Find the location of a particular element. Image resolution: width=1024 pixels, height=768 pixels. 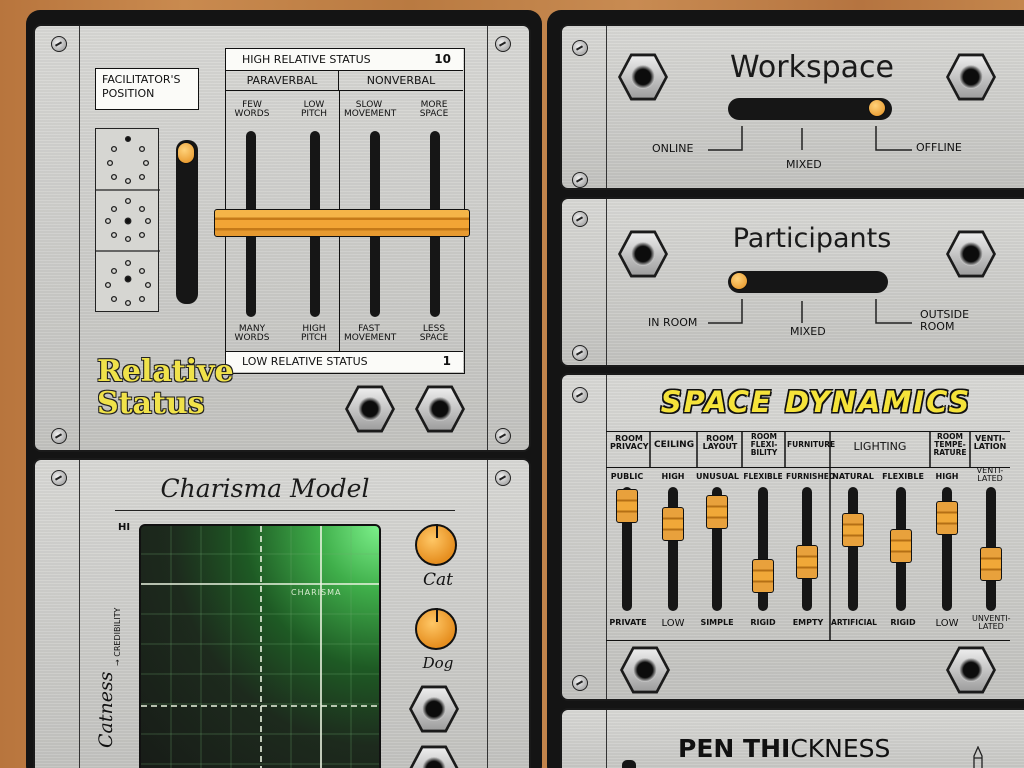

cat-knob is located at coordinates (436, 545).